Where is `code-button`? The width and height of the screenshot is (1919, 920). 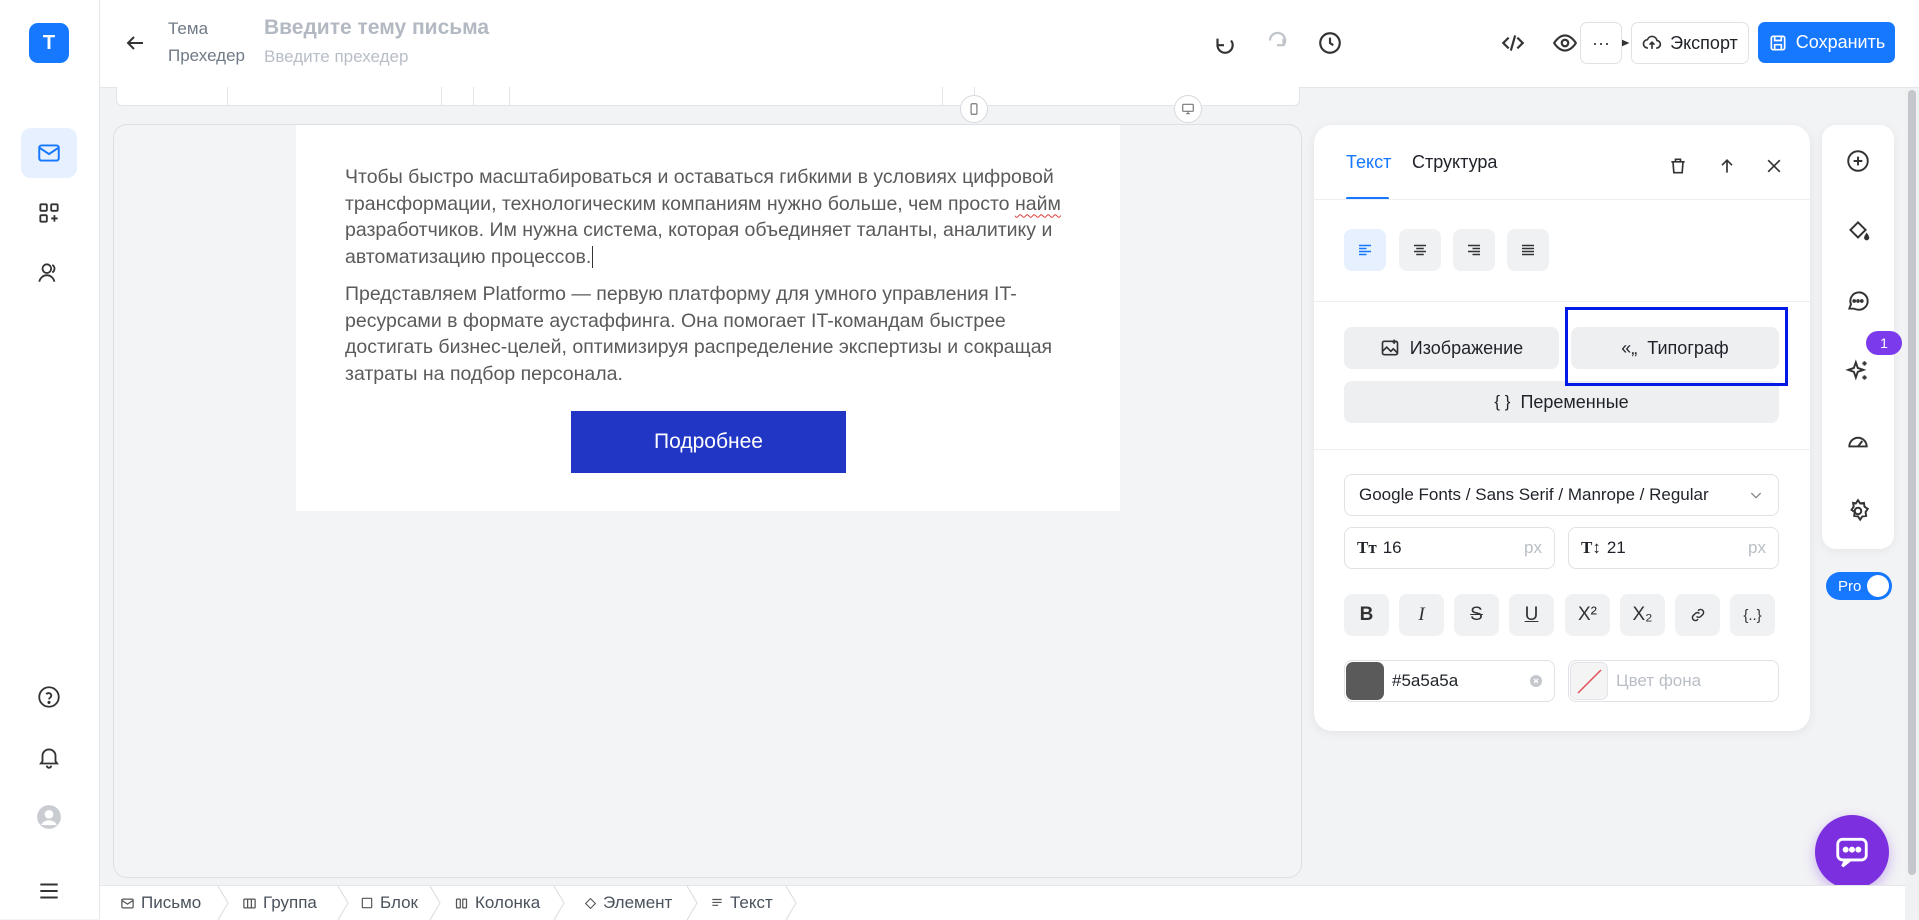 code-button is located at coordinates (1513, 43).